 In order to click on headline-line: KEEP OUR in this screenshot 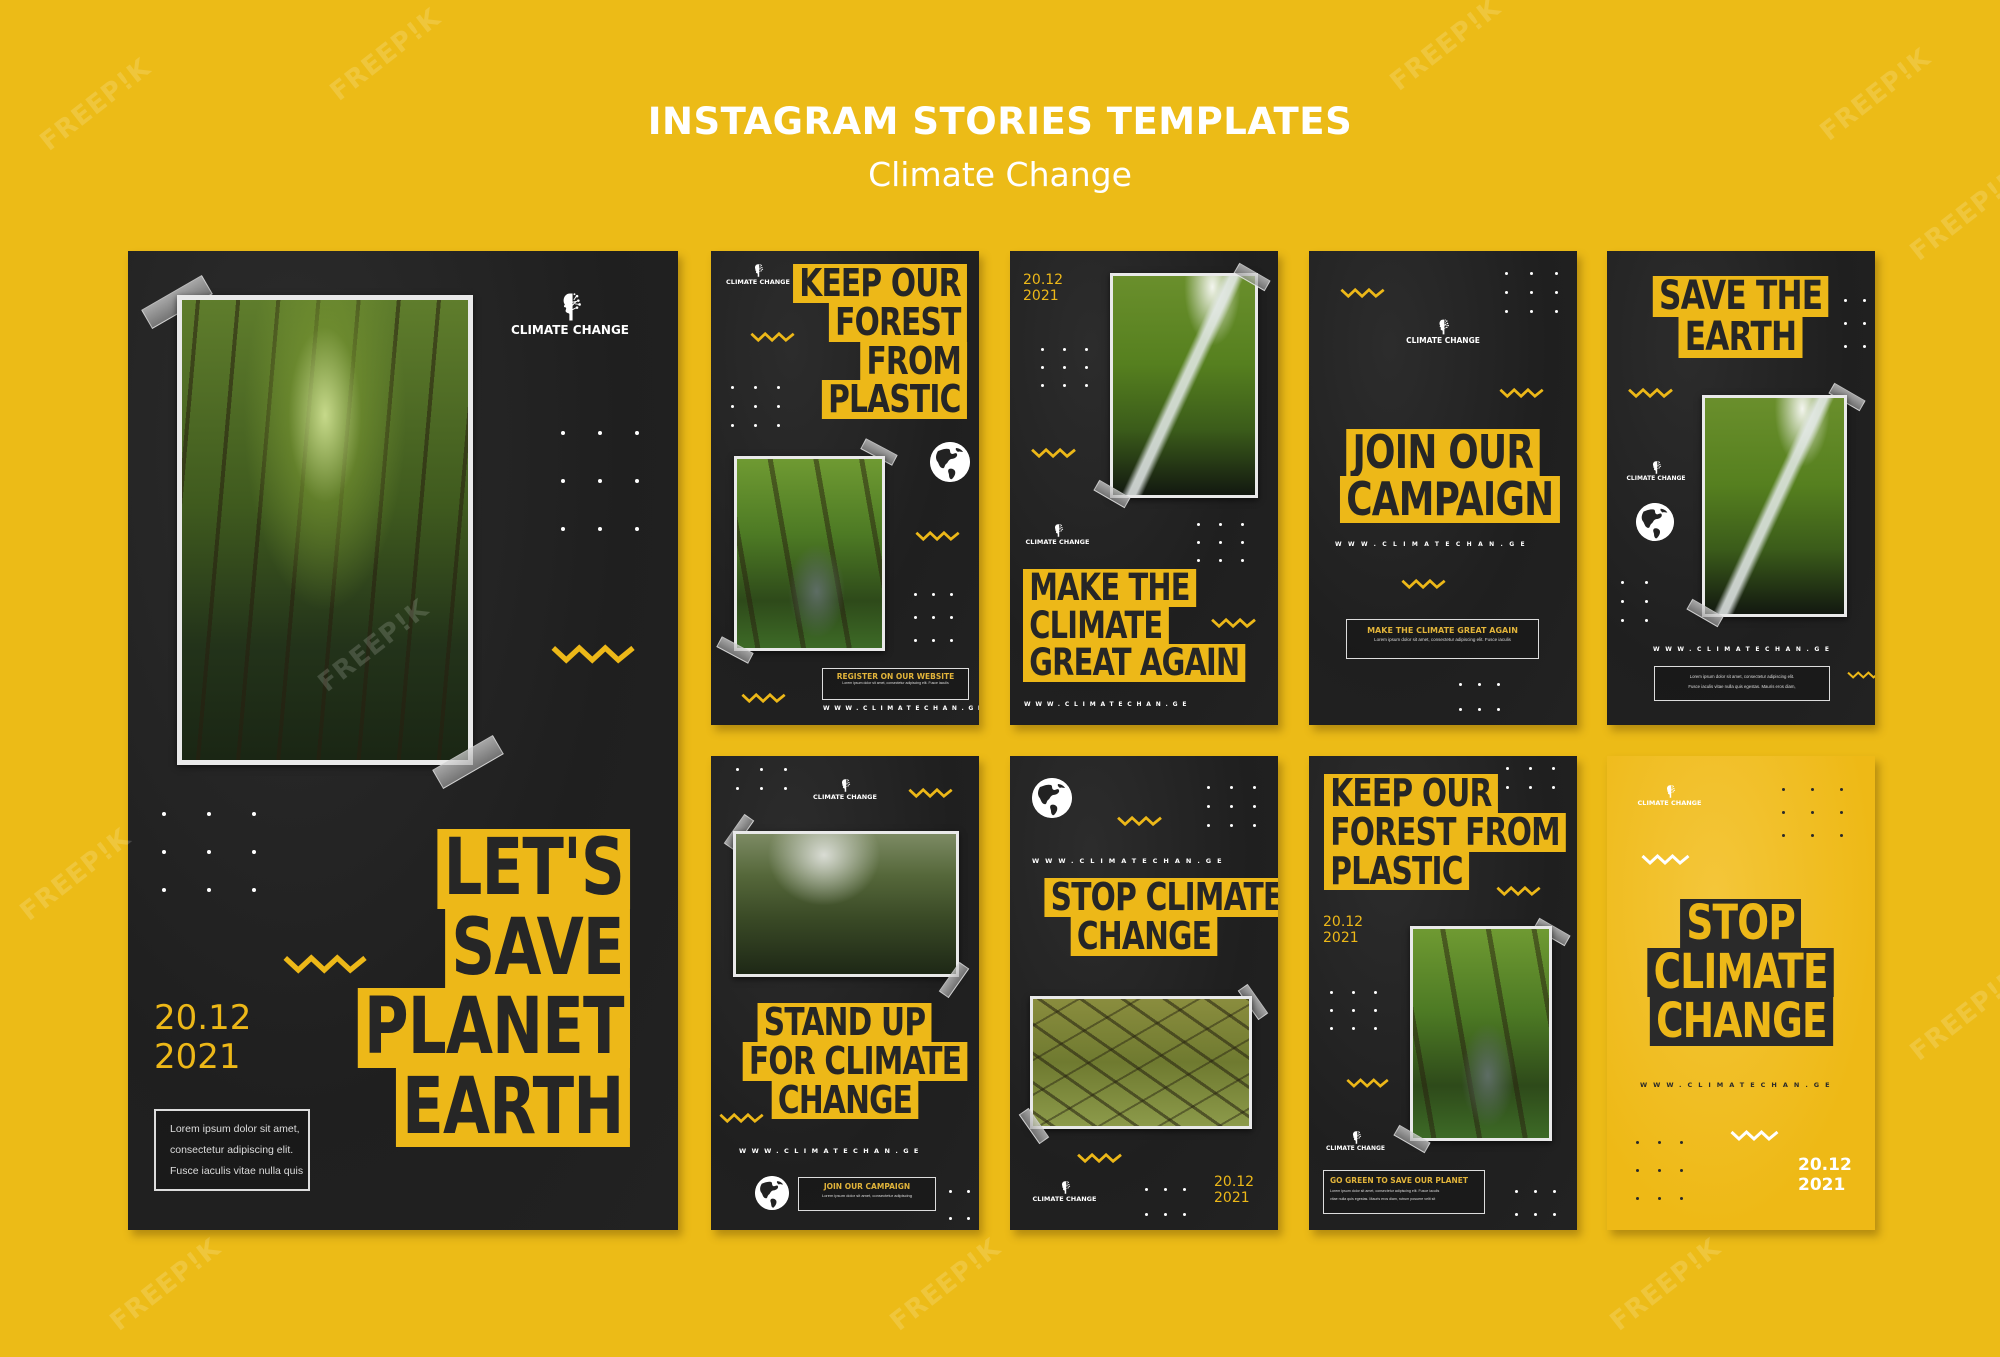, I will do `click(880, 283)`.